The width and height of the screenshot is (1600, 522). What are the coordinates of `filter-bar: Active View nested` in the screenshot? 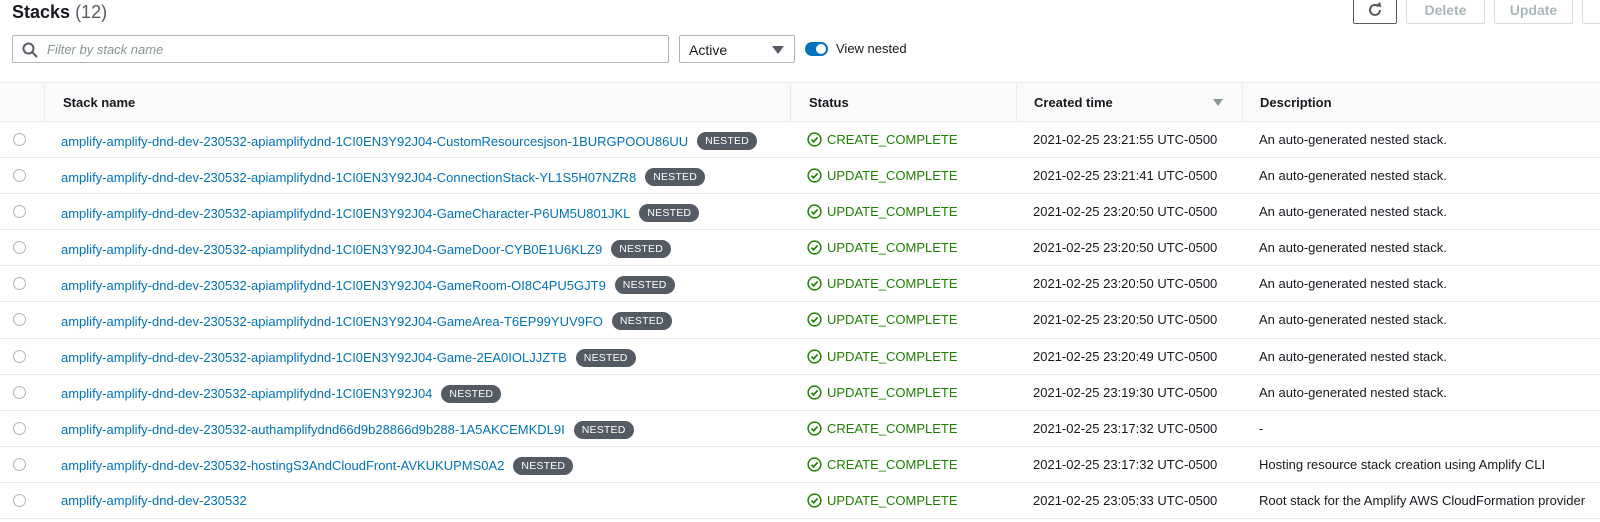 It's located at (800, 50).